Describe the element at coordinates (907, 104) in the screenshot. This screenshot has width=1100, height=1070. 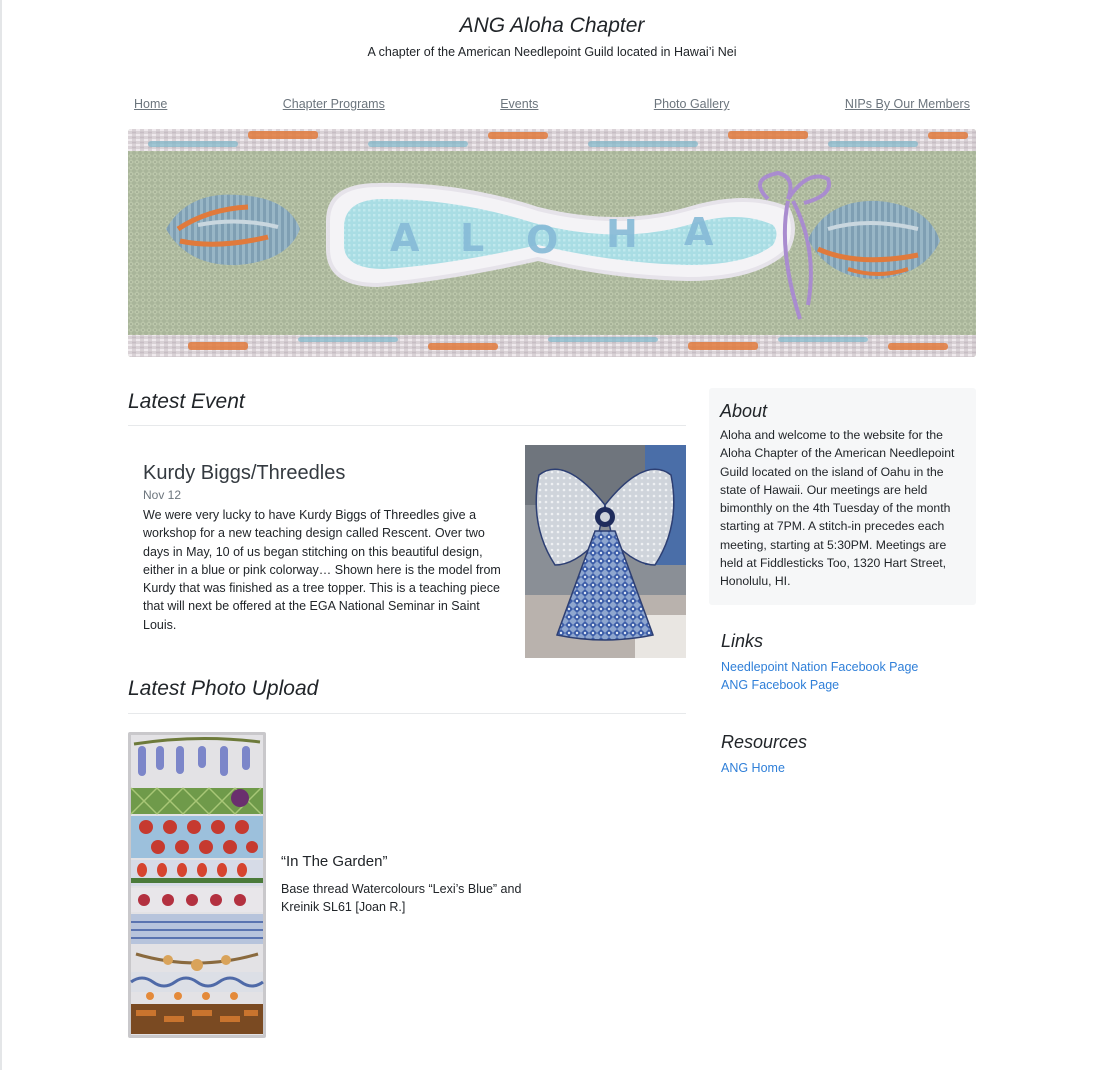
I see `nav-nips-by-members: NIPs By Our Members` at that location.